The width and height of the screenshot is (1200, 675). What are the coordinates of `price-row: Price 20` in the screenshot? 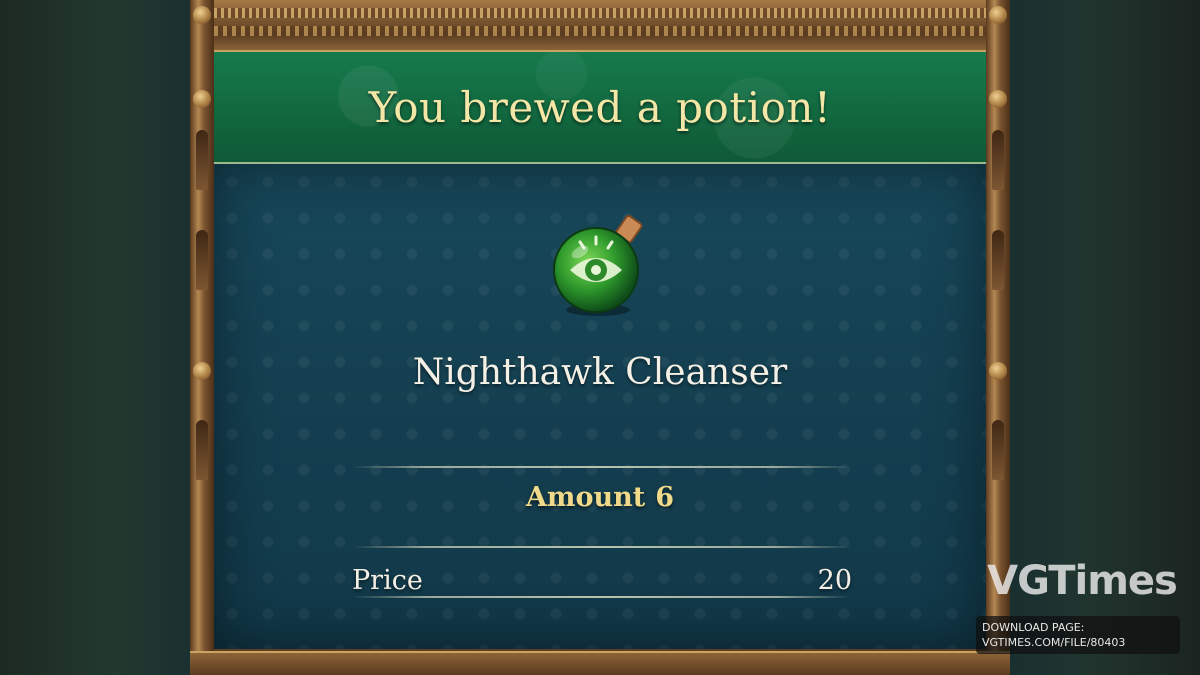 It's located at (602, 580).